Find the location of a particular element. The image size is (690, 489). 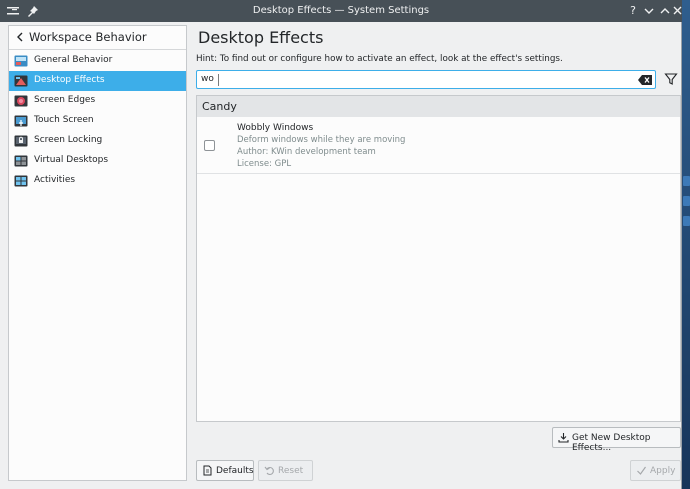

effect-checkbox is located at coordinates (209, 145).